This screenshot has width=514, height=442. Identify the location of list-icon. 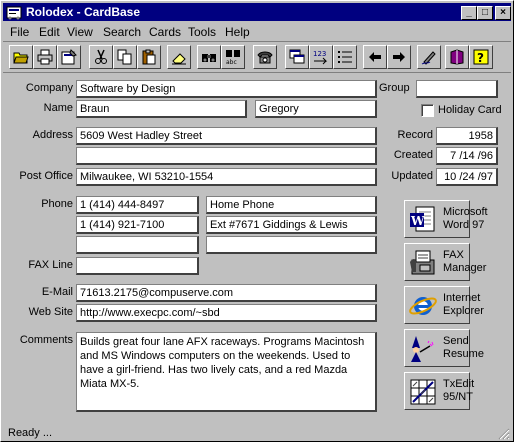
(345, 57).